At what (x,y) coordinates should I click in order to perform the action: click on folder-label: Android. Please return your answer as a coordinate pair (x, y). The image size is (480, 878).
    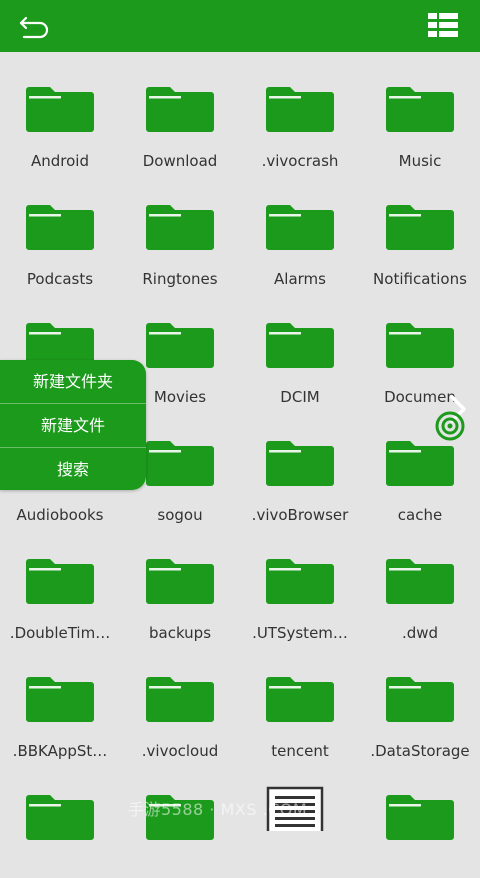
    Looking at the image, I should click on (60, 161).